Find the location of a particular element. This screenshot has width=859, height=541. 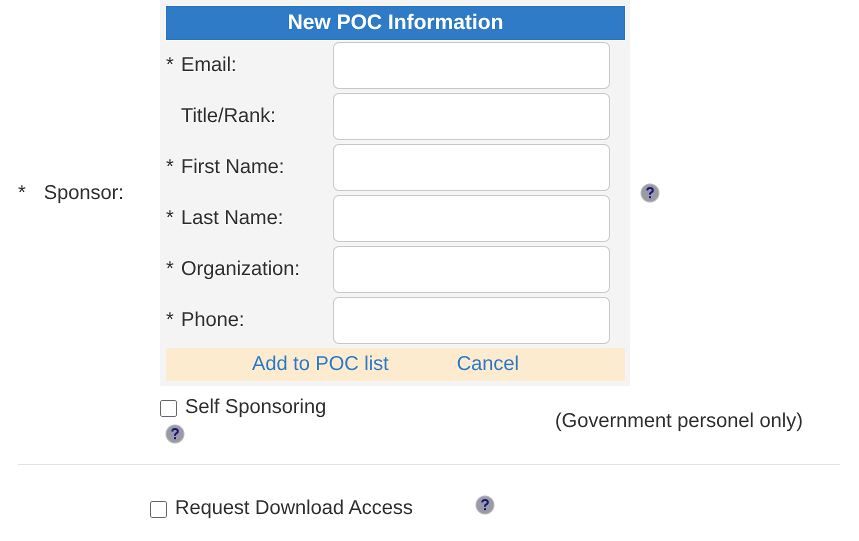

sponsor-label: Sponsor: is located at coordinates (84, 193).